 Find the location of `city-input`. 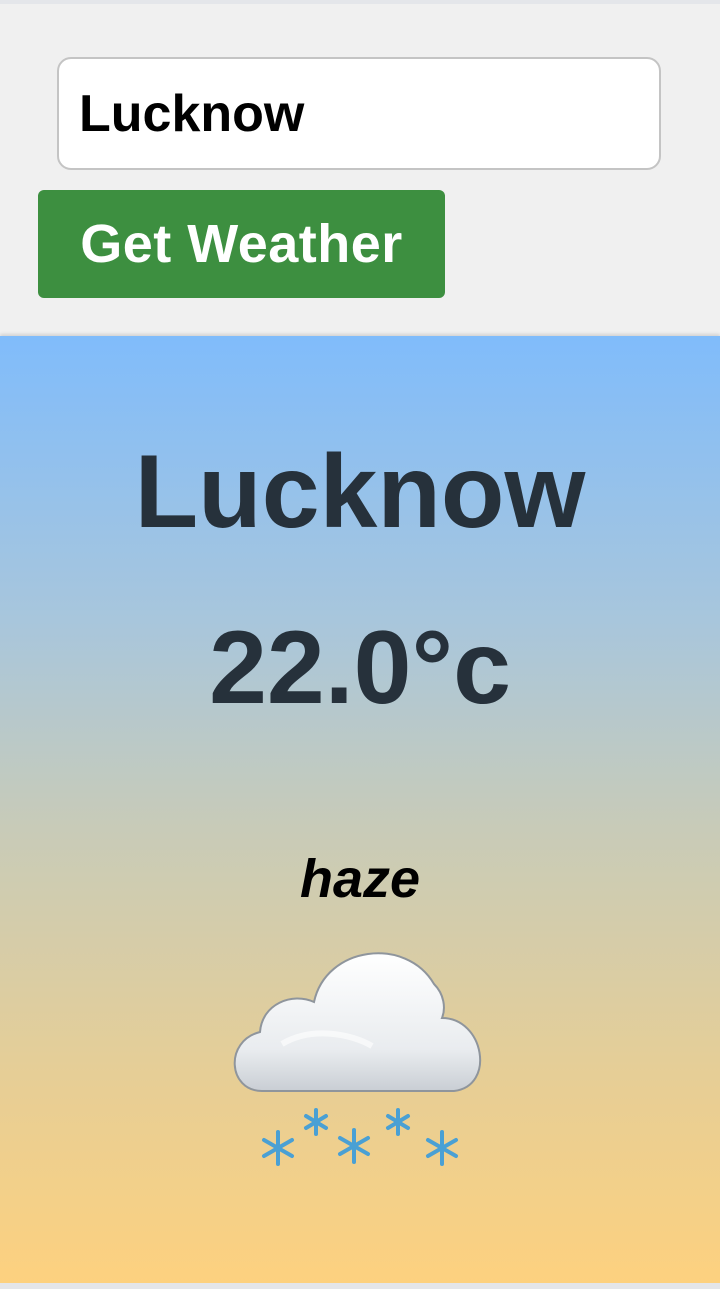

city-input is located at coordinates (359, 113).